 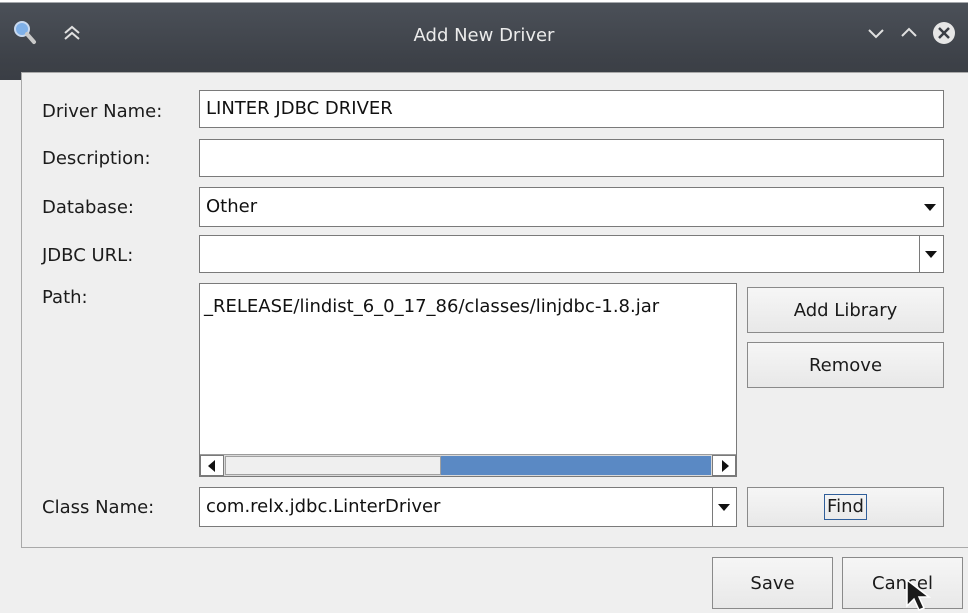 What do you see at coordinates (232, 206) in the screenshot?
I see `database-selected-value: Other` at bounding box center [232, 206].